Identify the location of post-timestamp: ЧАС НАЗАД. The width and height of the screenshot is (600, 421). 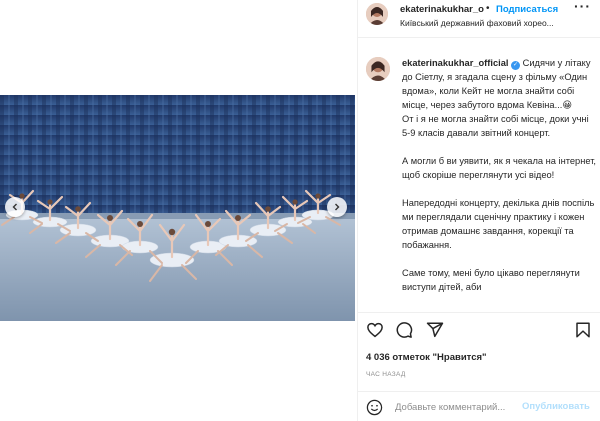
(386, 374).